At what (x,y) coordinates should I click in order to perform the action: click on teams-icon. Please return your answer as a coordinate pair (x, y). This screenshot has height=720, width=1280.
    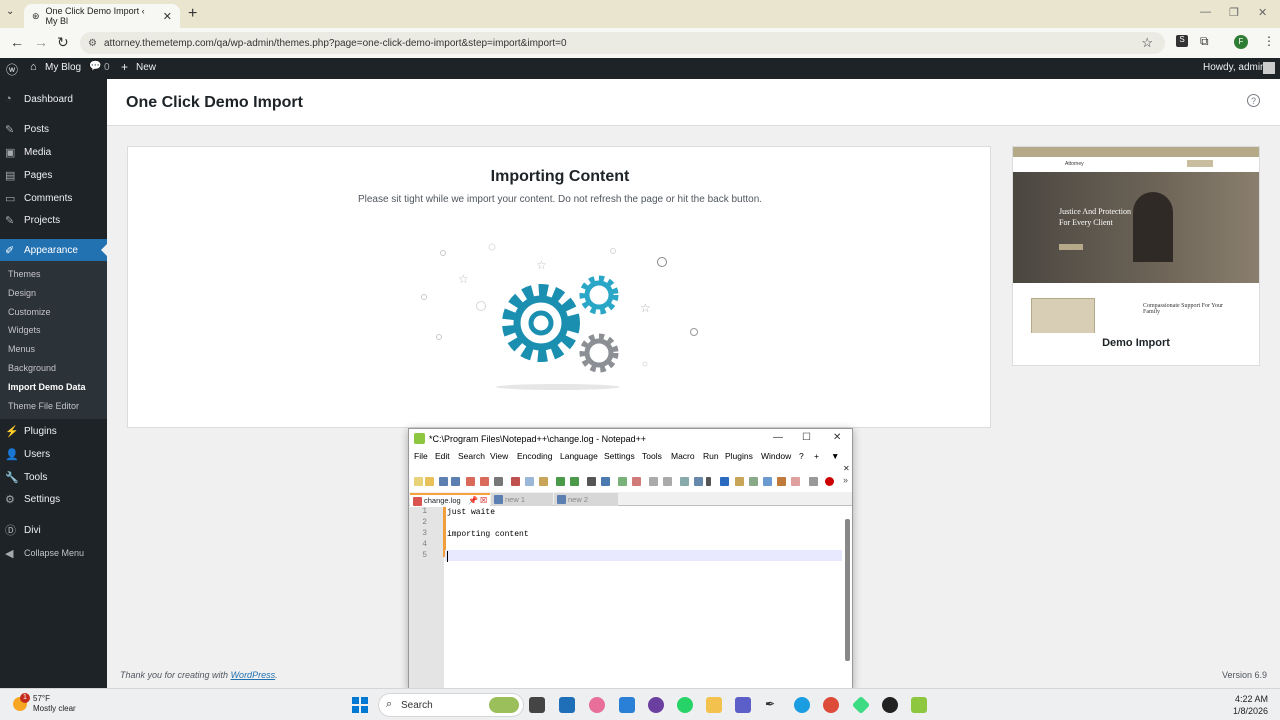
    Looking at the image, I should click on (743, 705).